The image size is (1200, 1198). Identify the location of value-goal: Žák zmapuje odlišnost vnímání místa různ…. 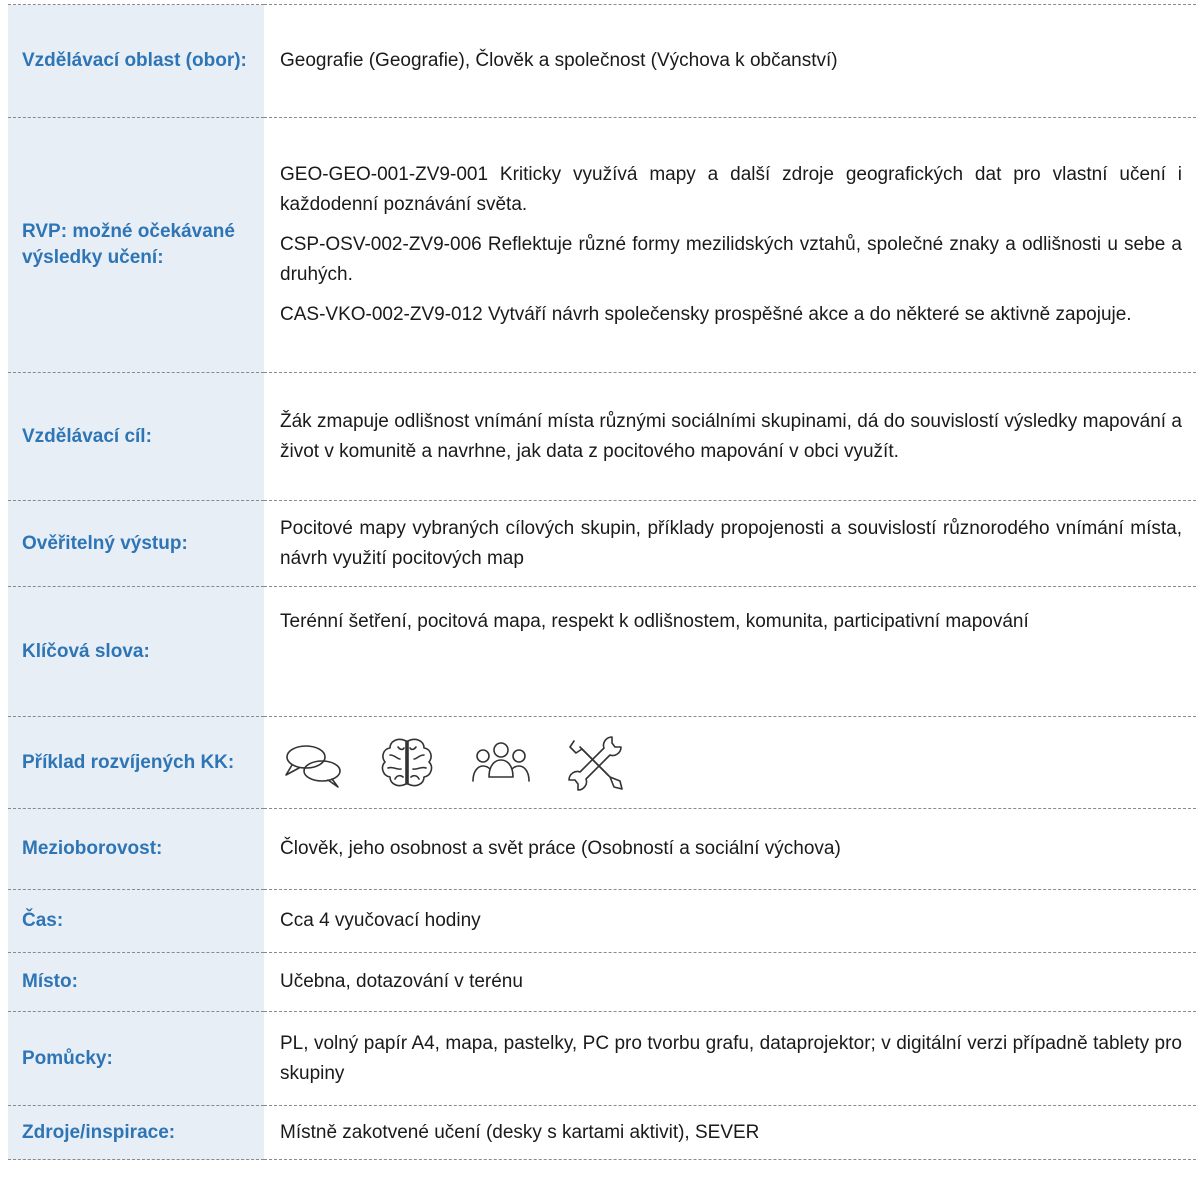
(730, 436).